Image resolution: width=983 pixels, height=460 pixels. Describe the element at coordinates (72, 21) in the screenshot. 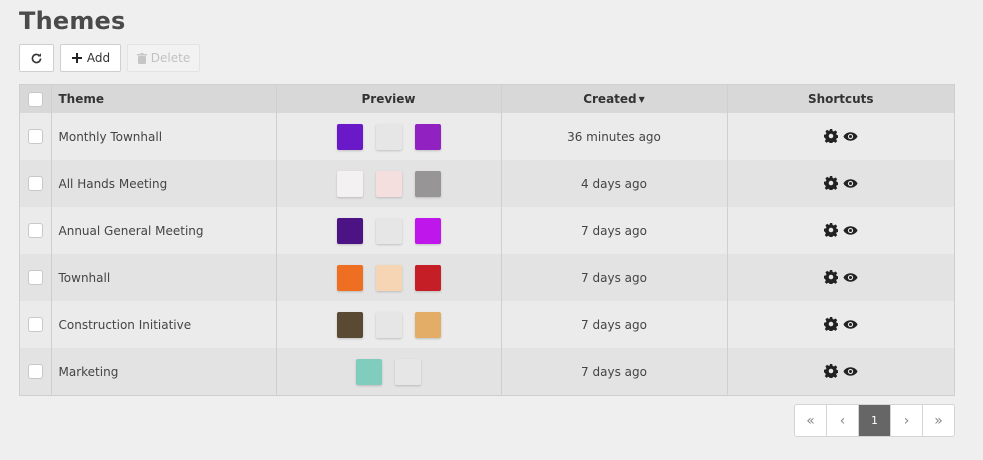

I see `page-title: Themes` at that location.